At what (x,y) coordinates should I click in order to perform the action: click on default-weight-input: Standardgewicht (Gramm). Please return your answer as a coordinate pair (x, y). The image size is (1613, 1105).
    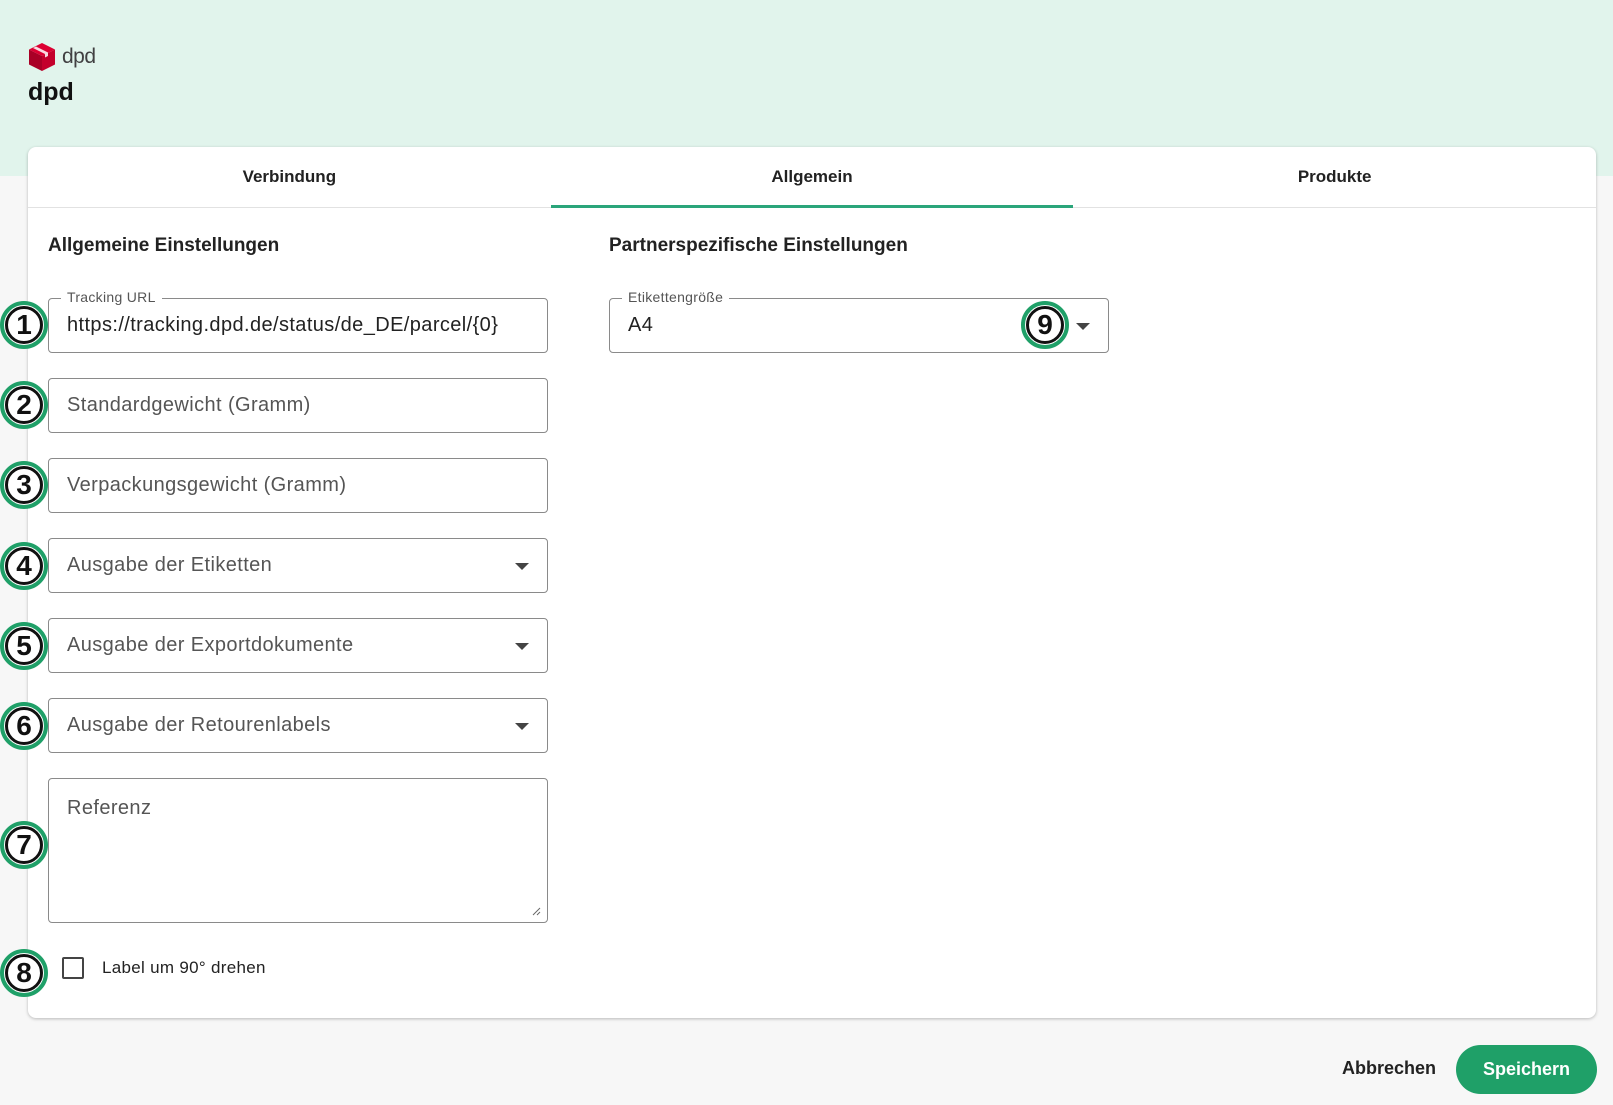
    Looking at the image, I should click on (298, 405).